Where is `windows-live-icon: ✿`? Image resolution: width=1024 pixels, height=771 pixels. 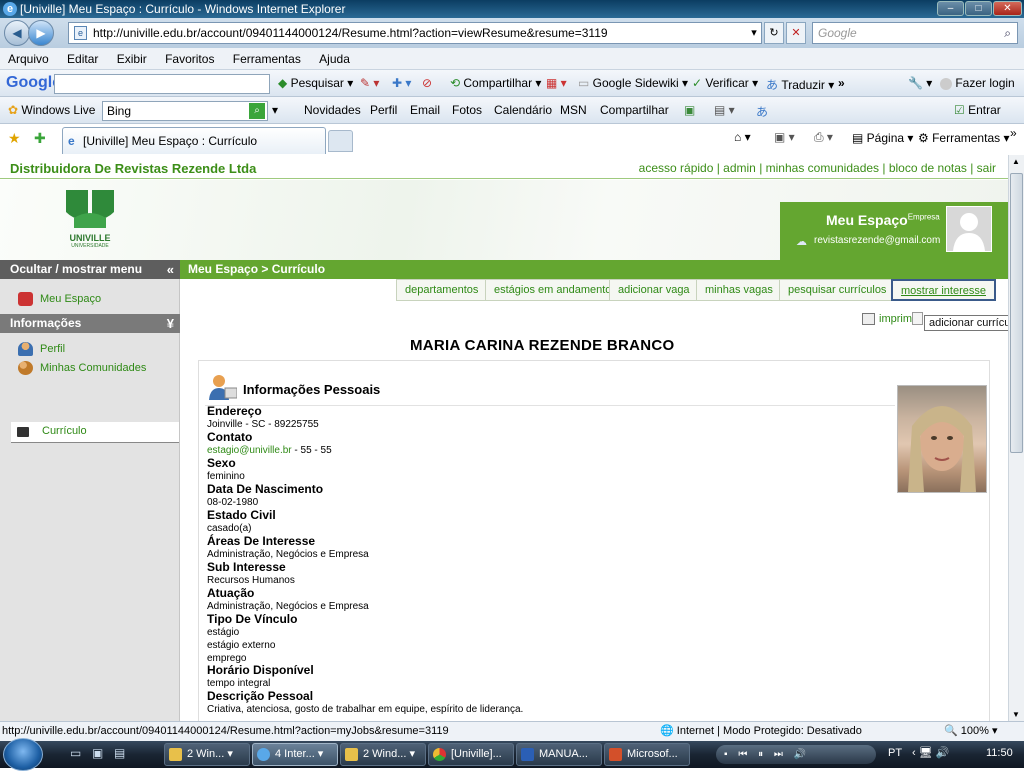 windows-live-icon: ✿ is located at coordinates (15, 110).